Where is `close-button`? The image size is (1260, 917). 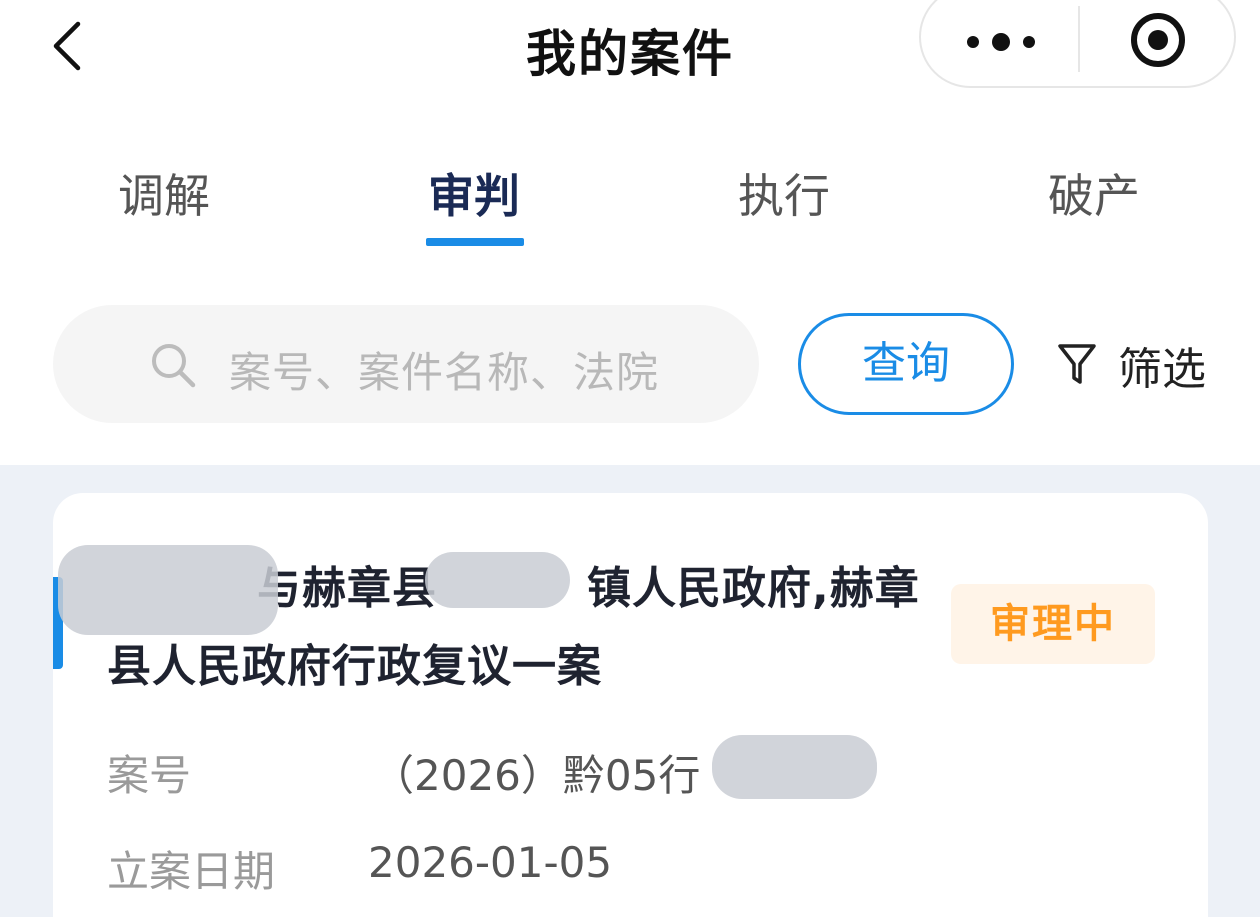 close-button is located at coordinates (1158, 40).